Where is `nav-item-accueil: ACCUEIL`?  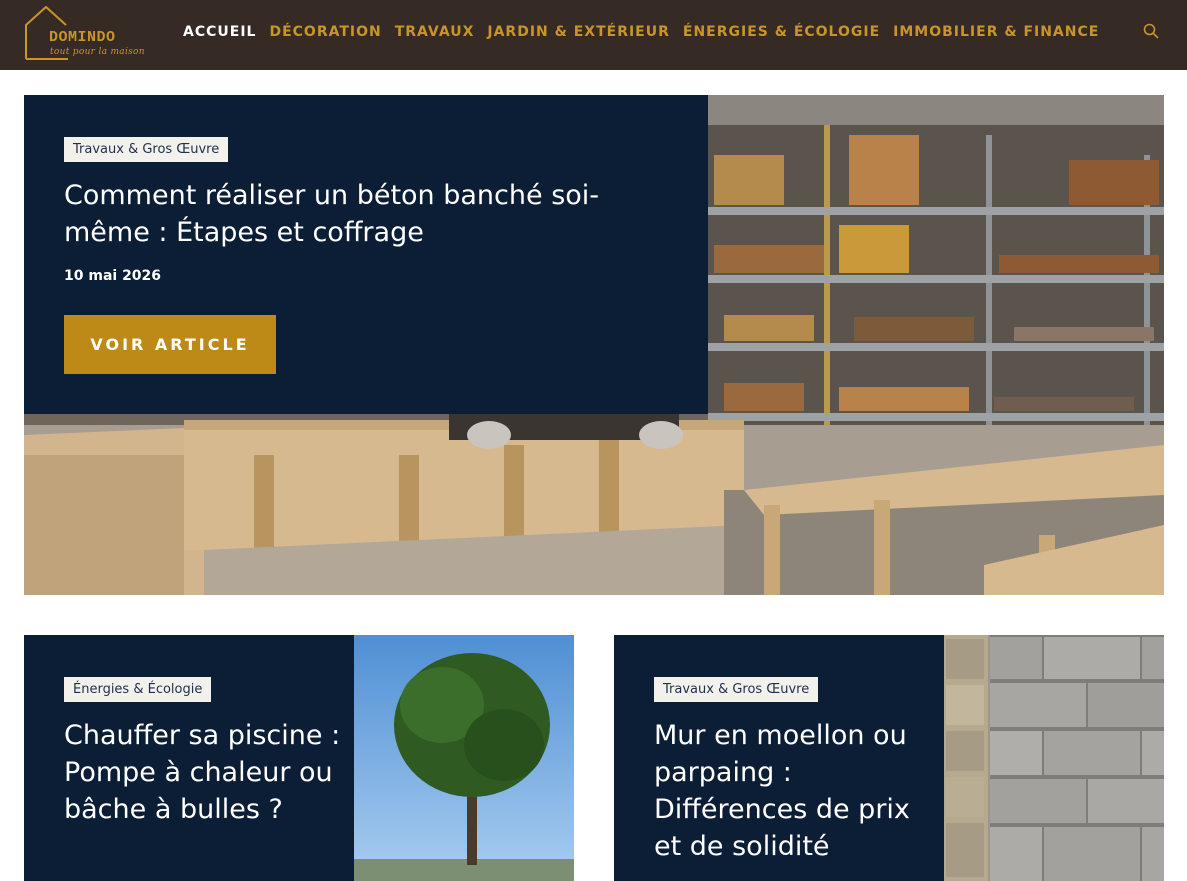 nav-item-accueil: ACCUEIL is located at coordinates (219, 32).